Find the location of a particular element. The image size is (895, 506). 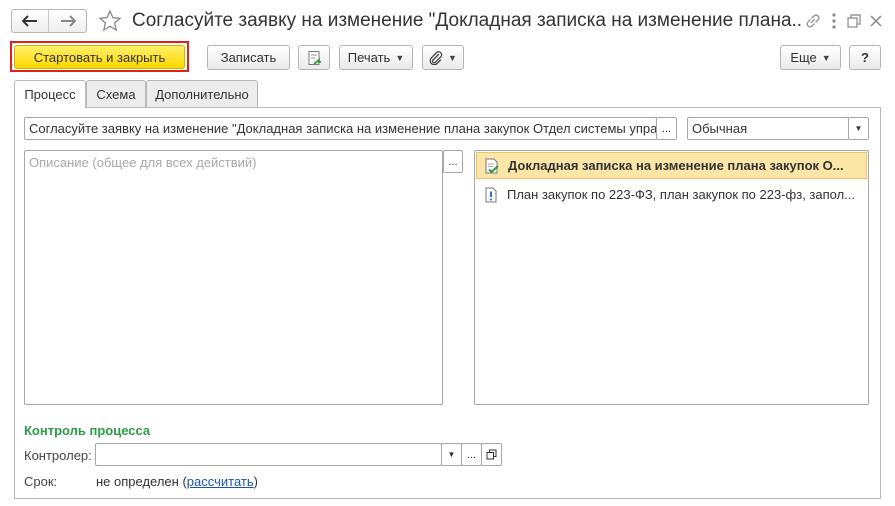

save-button: Записать is located at coordinates (248, 57).